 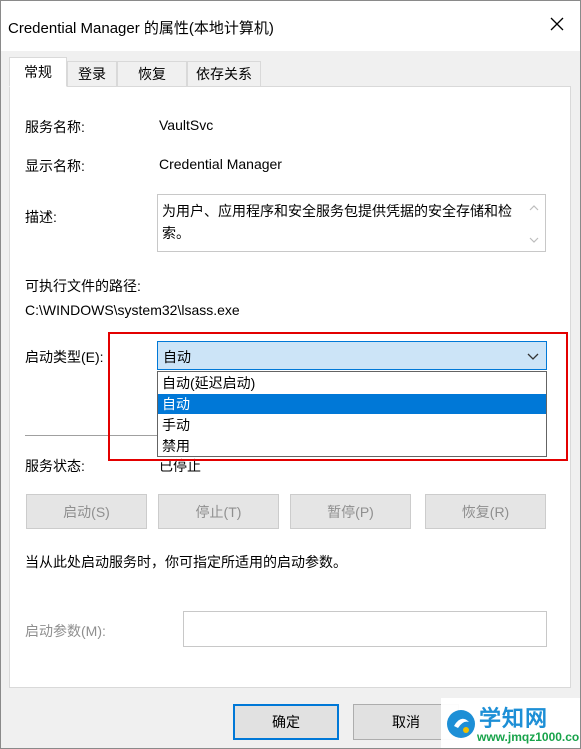 I want to click on stop-button: 停止(T), so click(x=218, y=511).